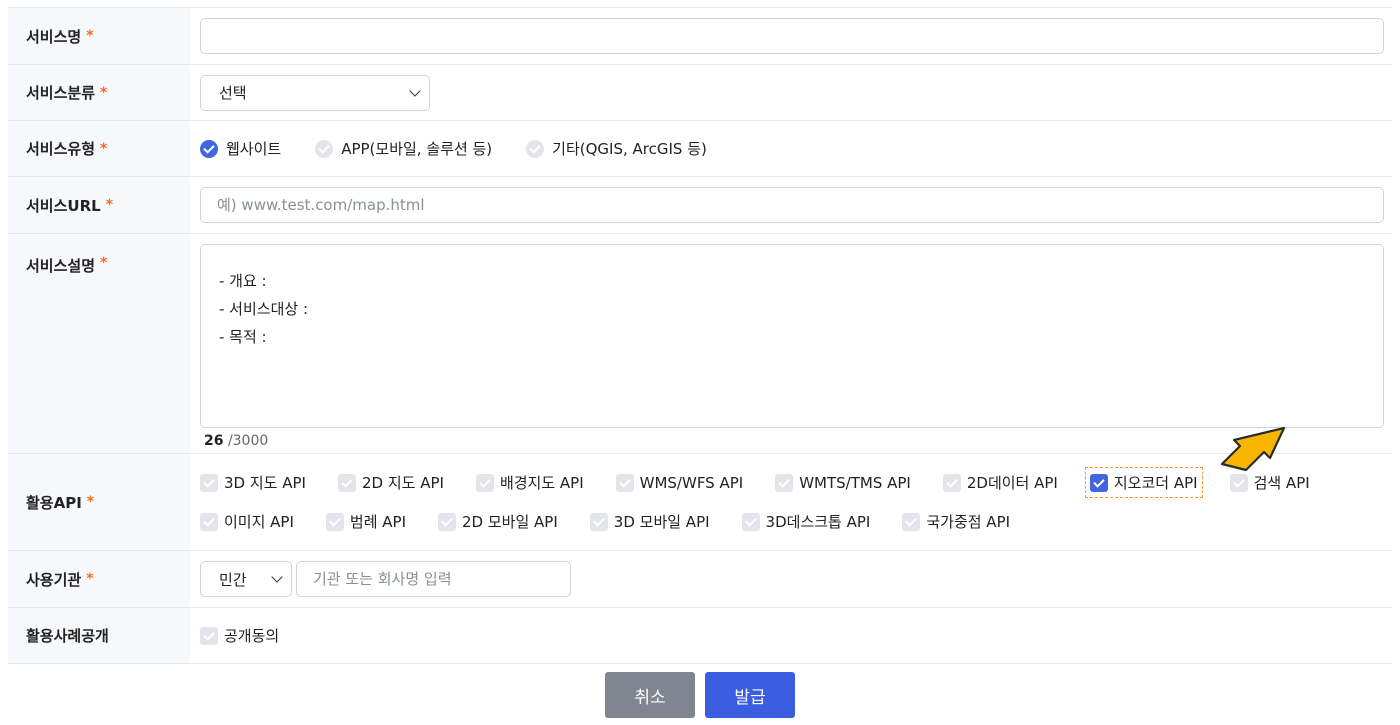 This screenshot has height=725, width=1400. I want to click on checkbox-checked-icon, so click(1098, 482).